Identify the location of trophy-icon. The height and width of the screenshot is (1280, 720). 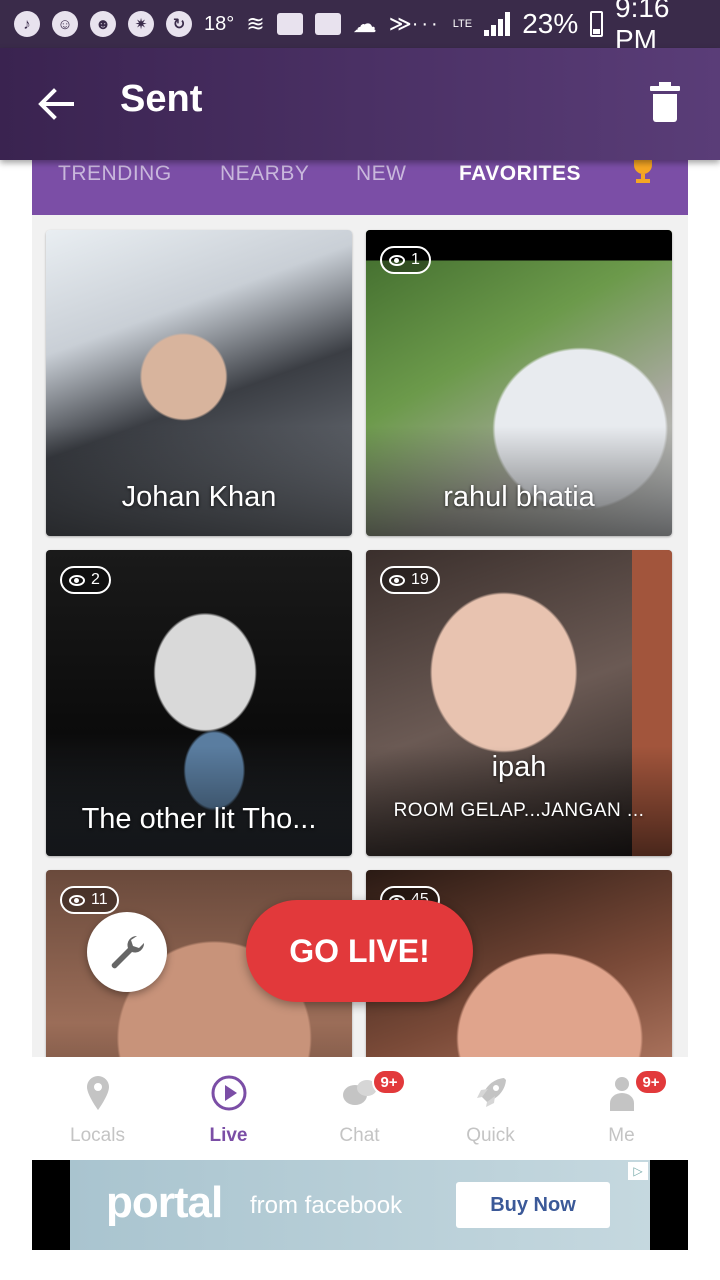
(643, 172).